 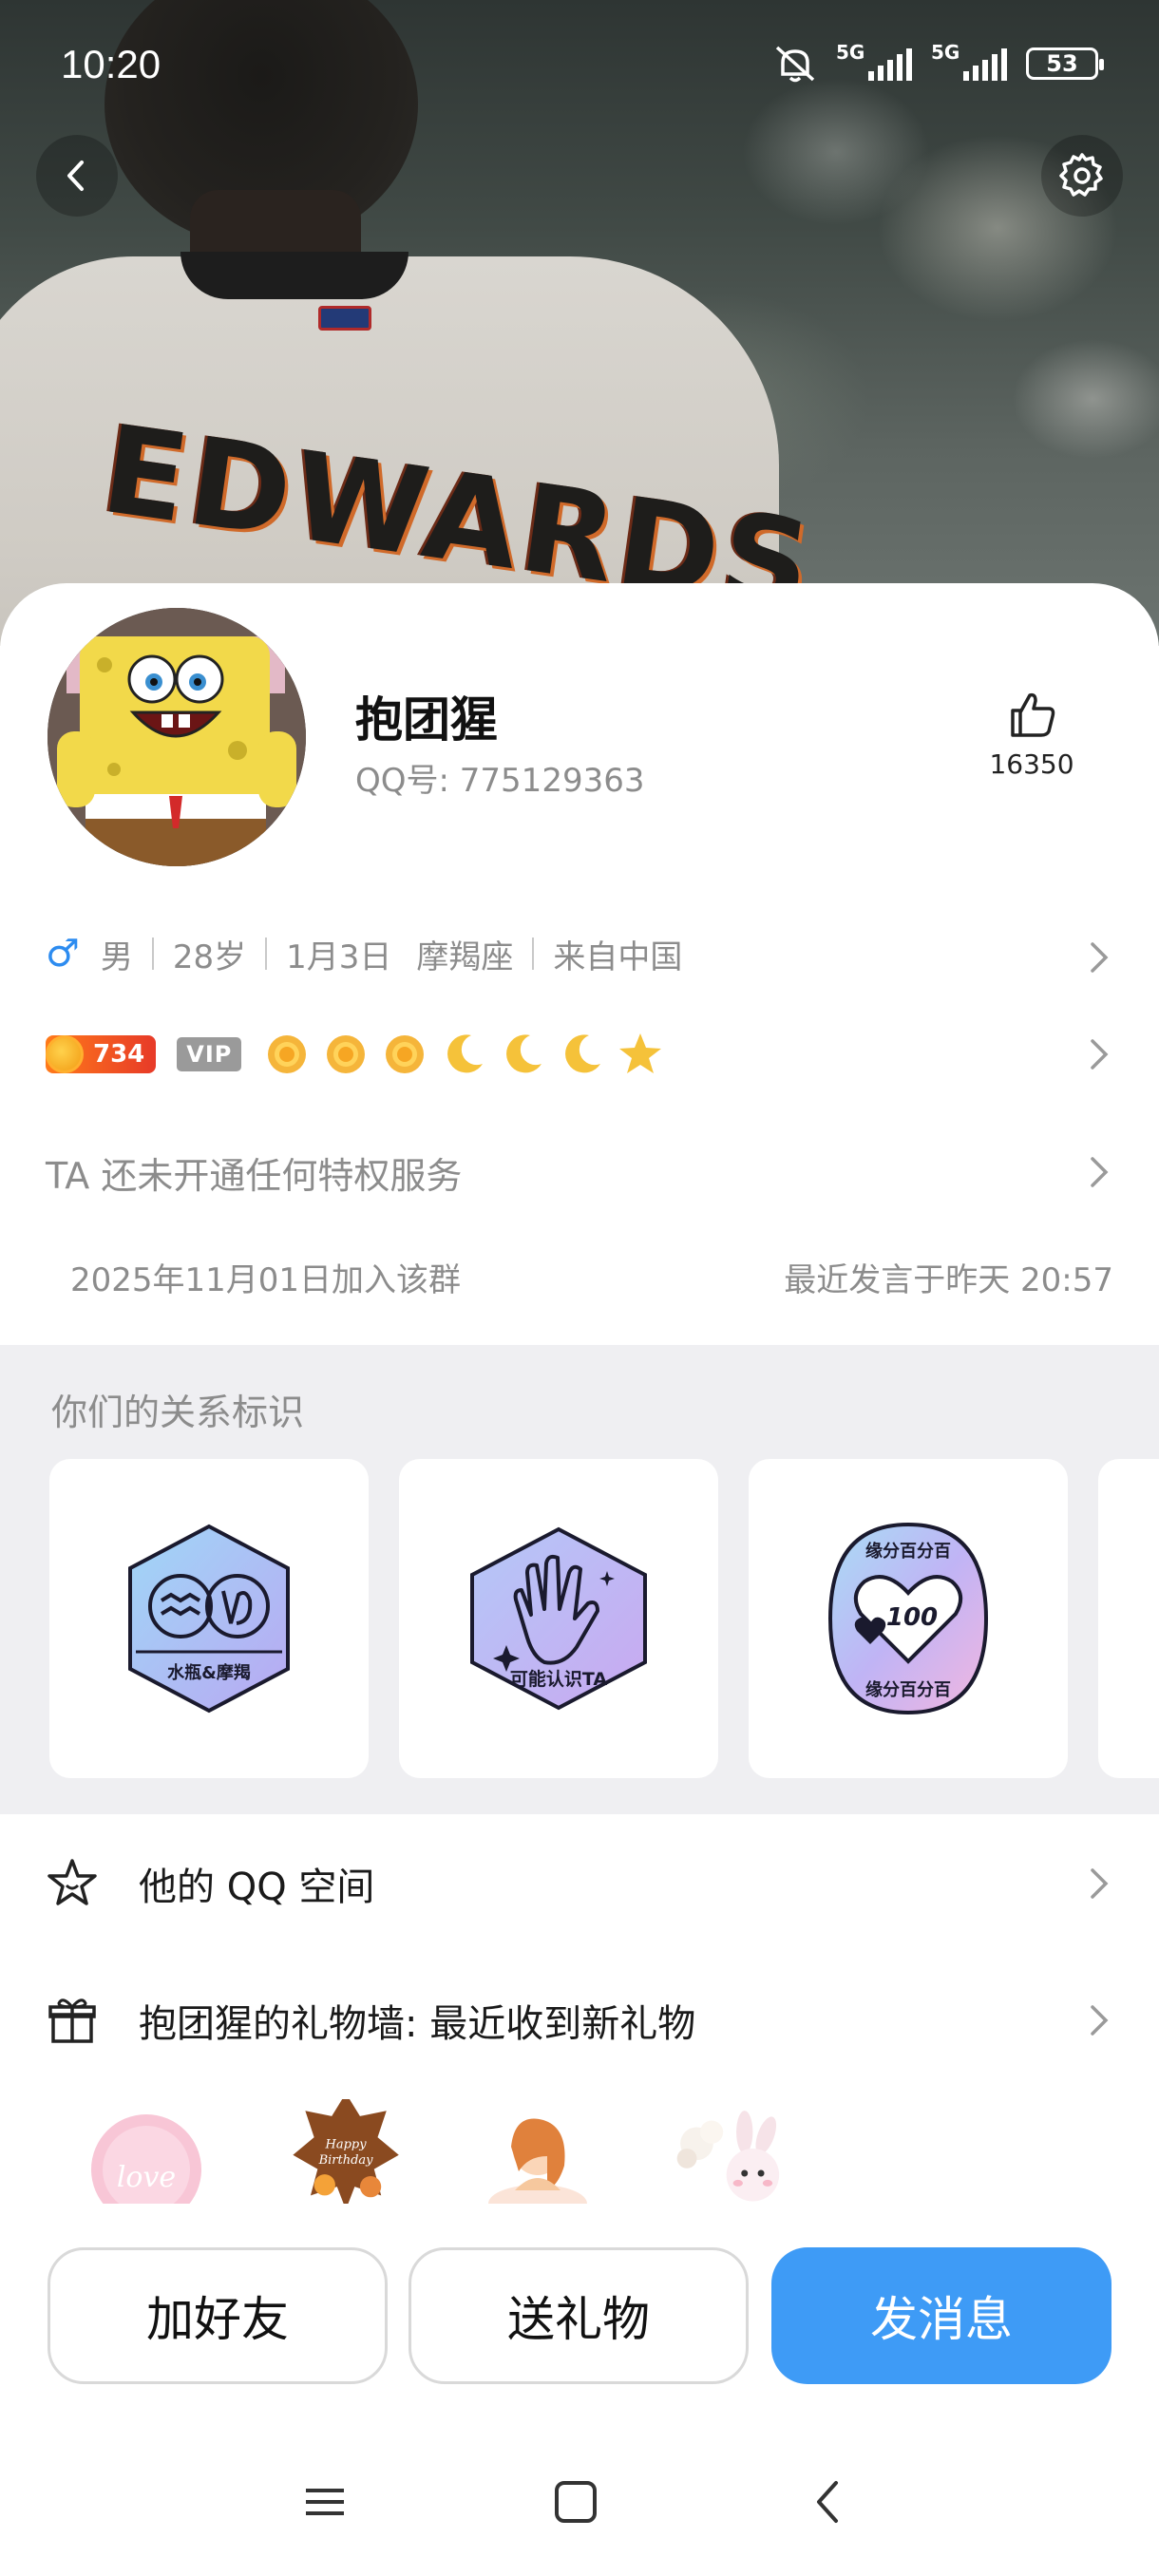 What do you see at coordinates (218, 2315) in the screenshot?
I see `add-friend-button: 加好友` at bounding box center [218, 2315].